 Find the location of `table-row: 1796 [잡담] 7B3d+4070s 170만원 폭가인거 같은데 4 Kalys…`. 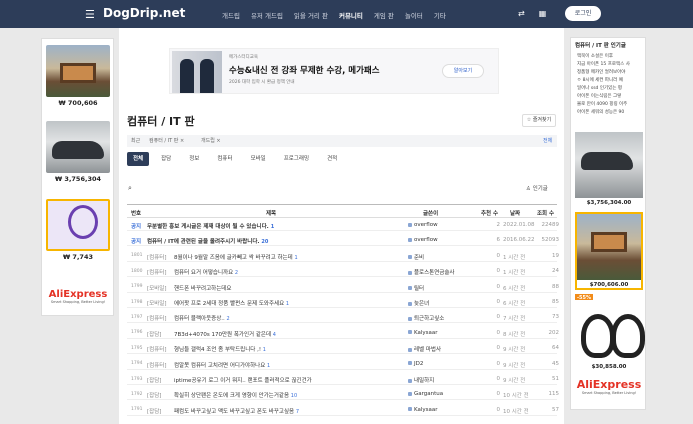

table-row: 1796 [잡담] 7B3d+4070s 170만원 폭가인거 같은데 4 Kalys… is located at coordinates (343, 333).